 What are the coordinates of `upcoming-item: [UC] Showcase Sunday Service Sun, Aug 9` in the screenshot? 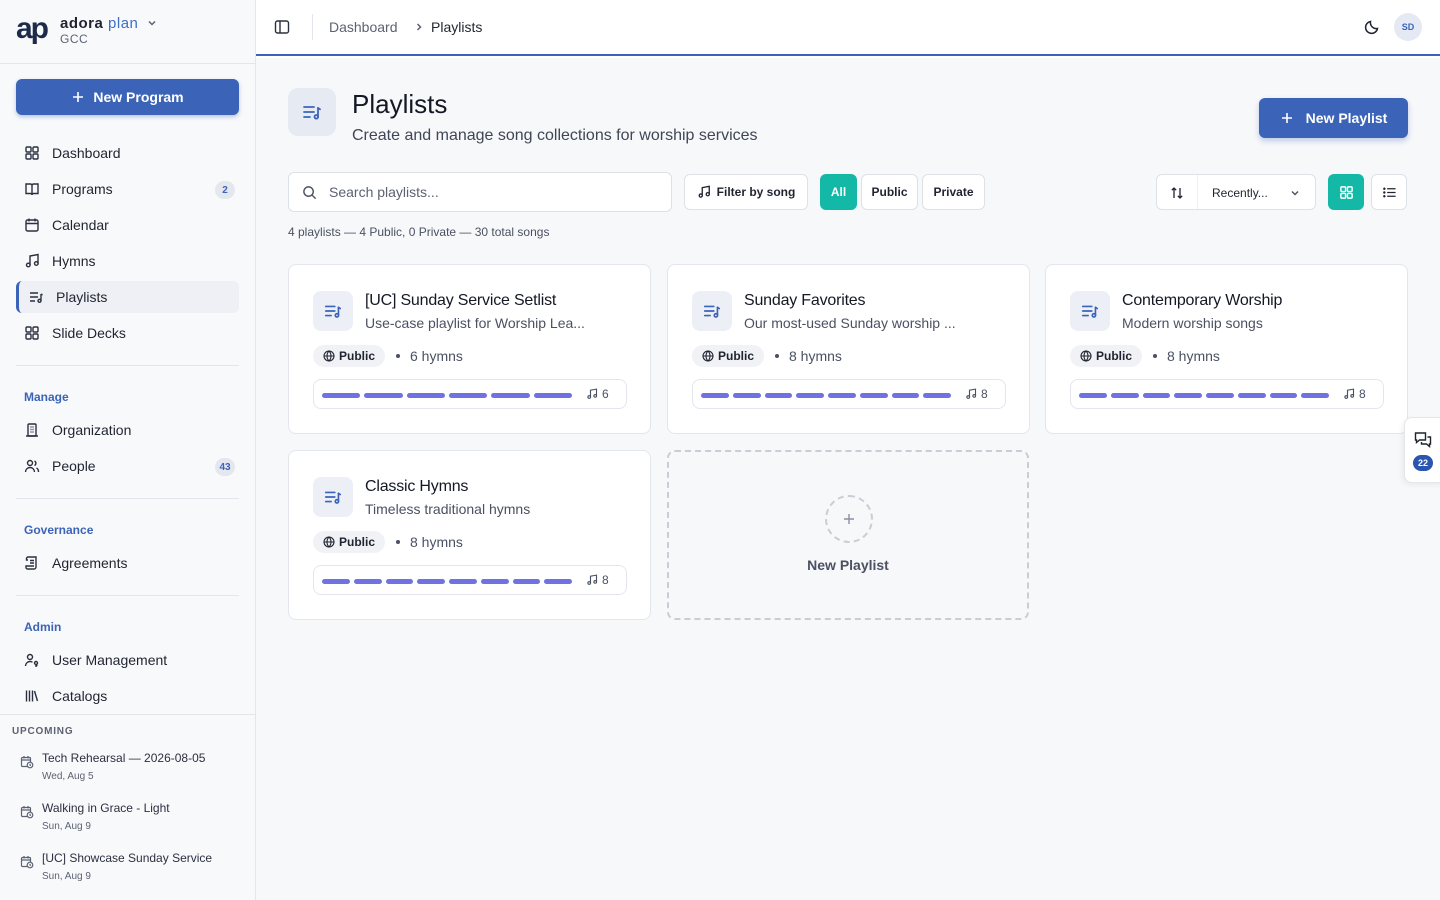 It's located at (128, 871).